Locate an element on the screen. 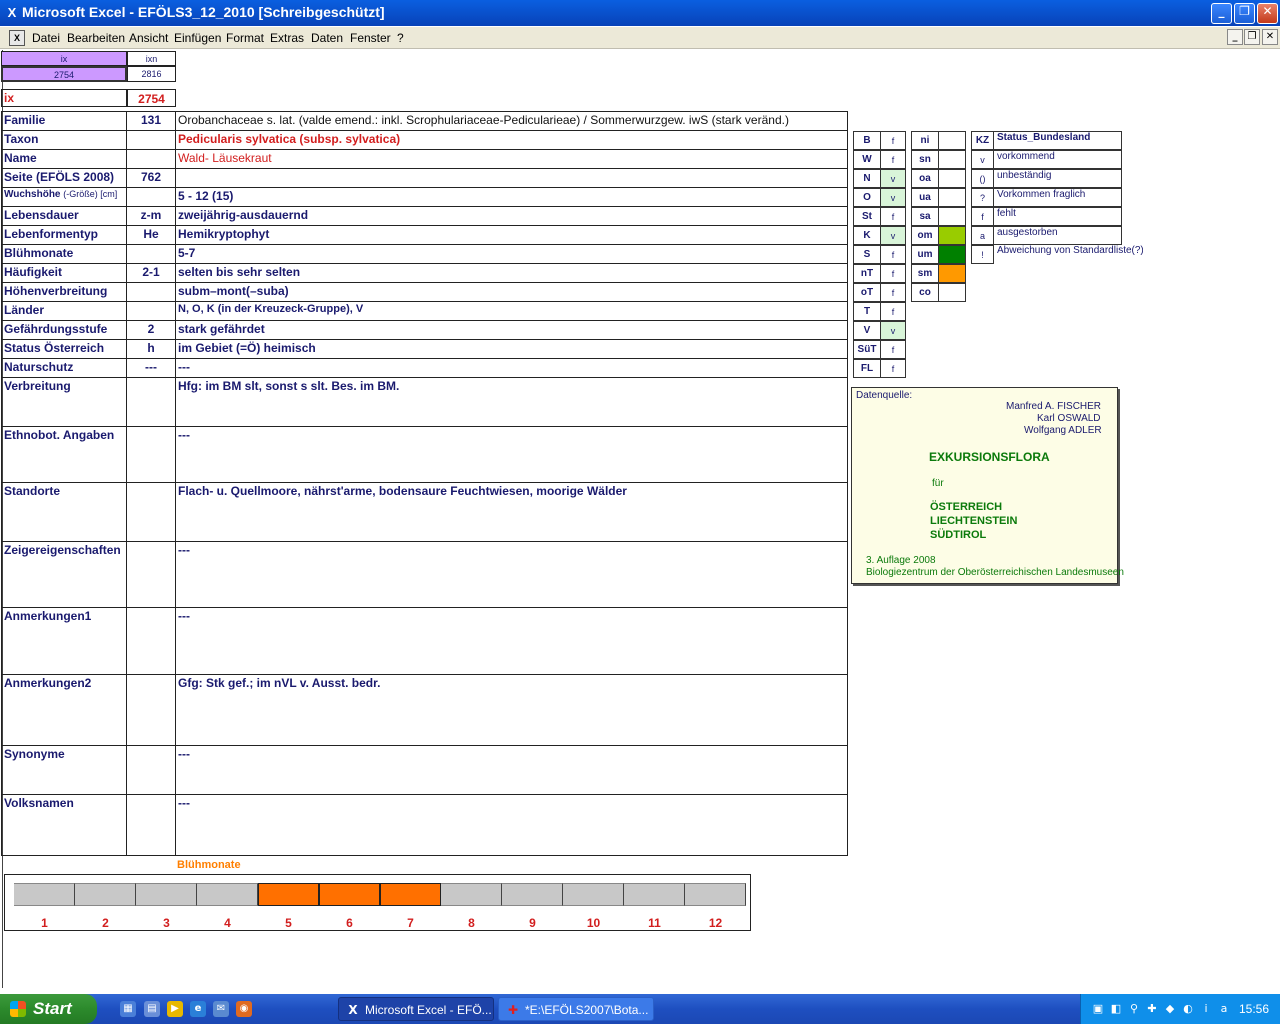  legend-header-kz: KZ is located at coordinates (982, 140).